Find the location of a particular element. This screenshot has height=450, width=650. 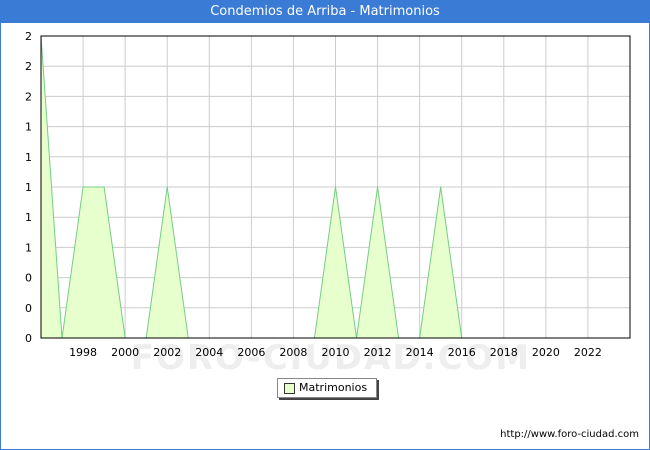

x-tick-label: 2002 is located at coordinates (167, 352).